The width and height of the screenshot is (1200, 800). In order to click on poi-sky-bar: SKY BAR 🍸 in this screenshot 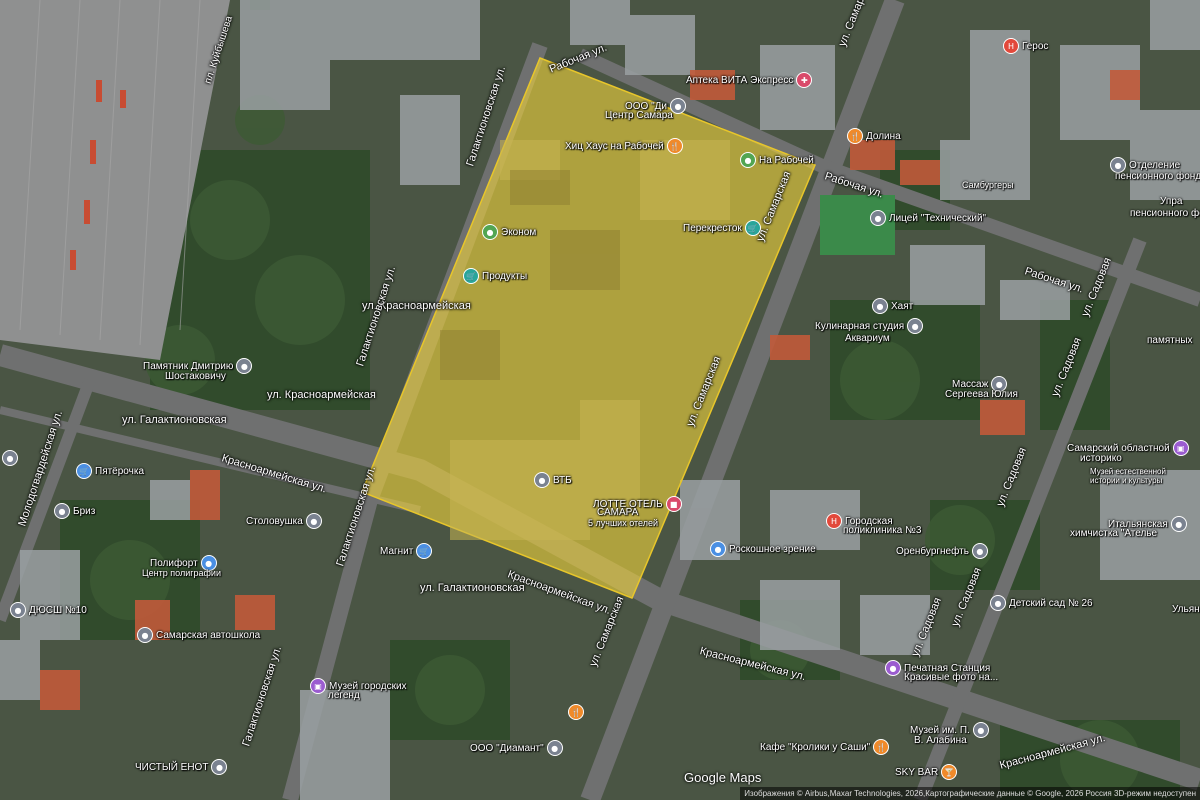, I will do `click(926, 772)`.